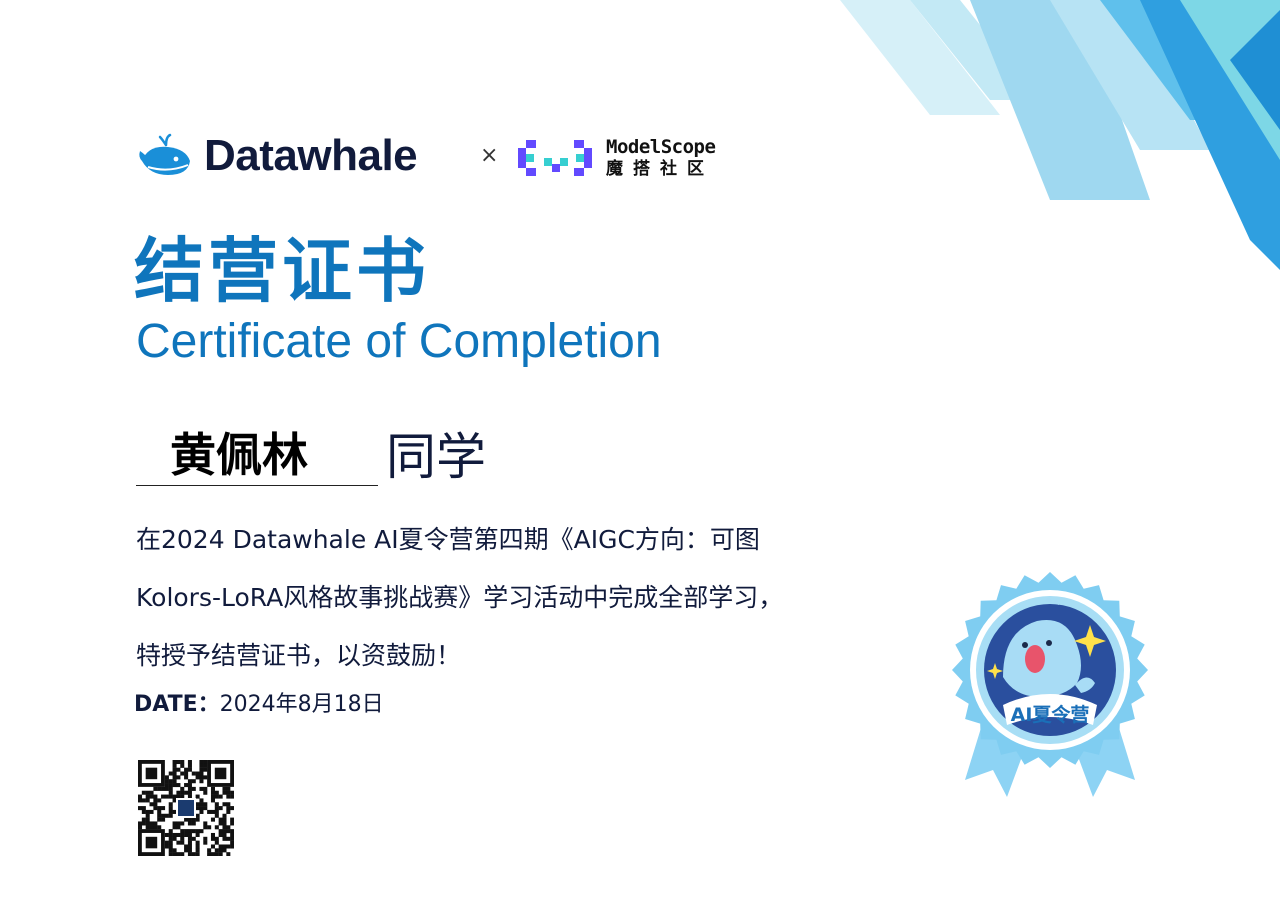  What do you see at coordinates (177, 704) in the screenshot?
I see `date-label: DATE：` at bounding box center [177, 704].